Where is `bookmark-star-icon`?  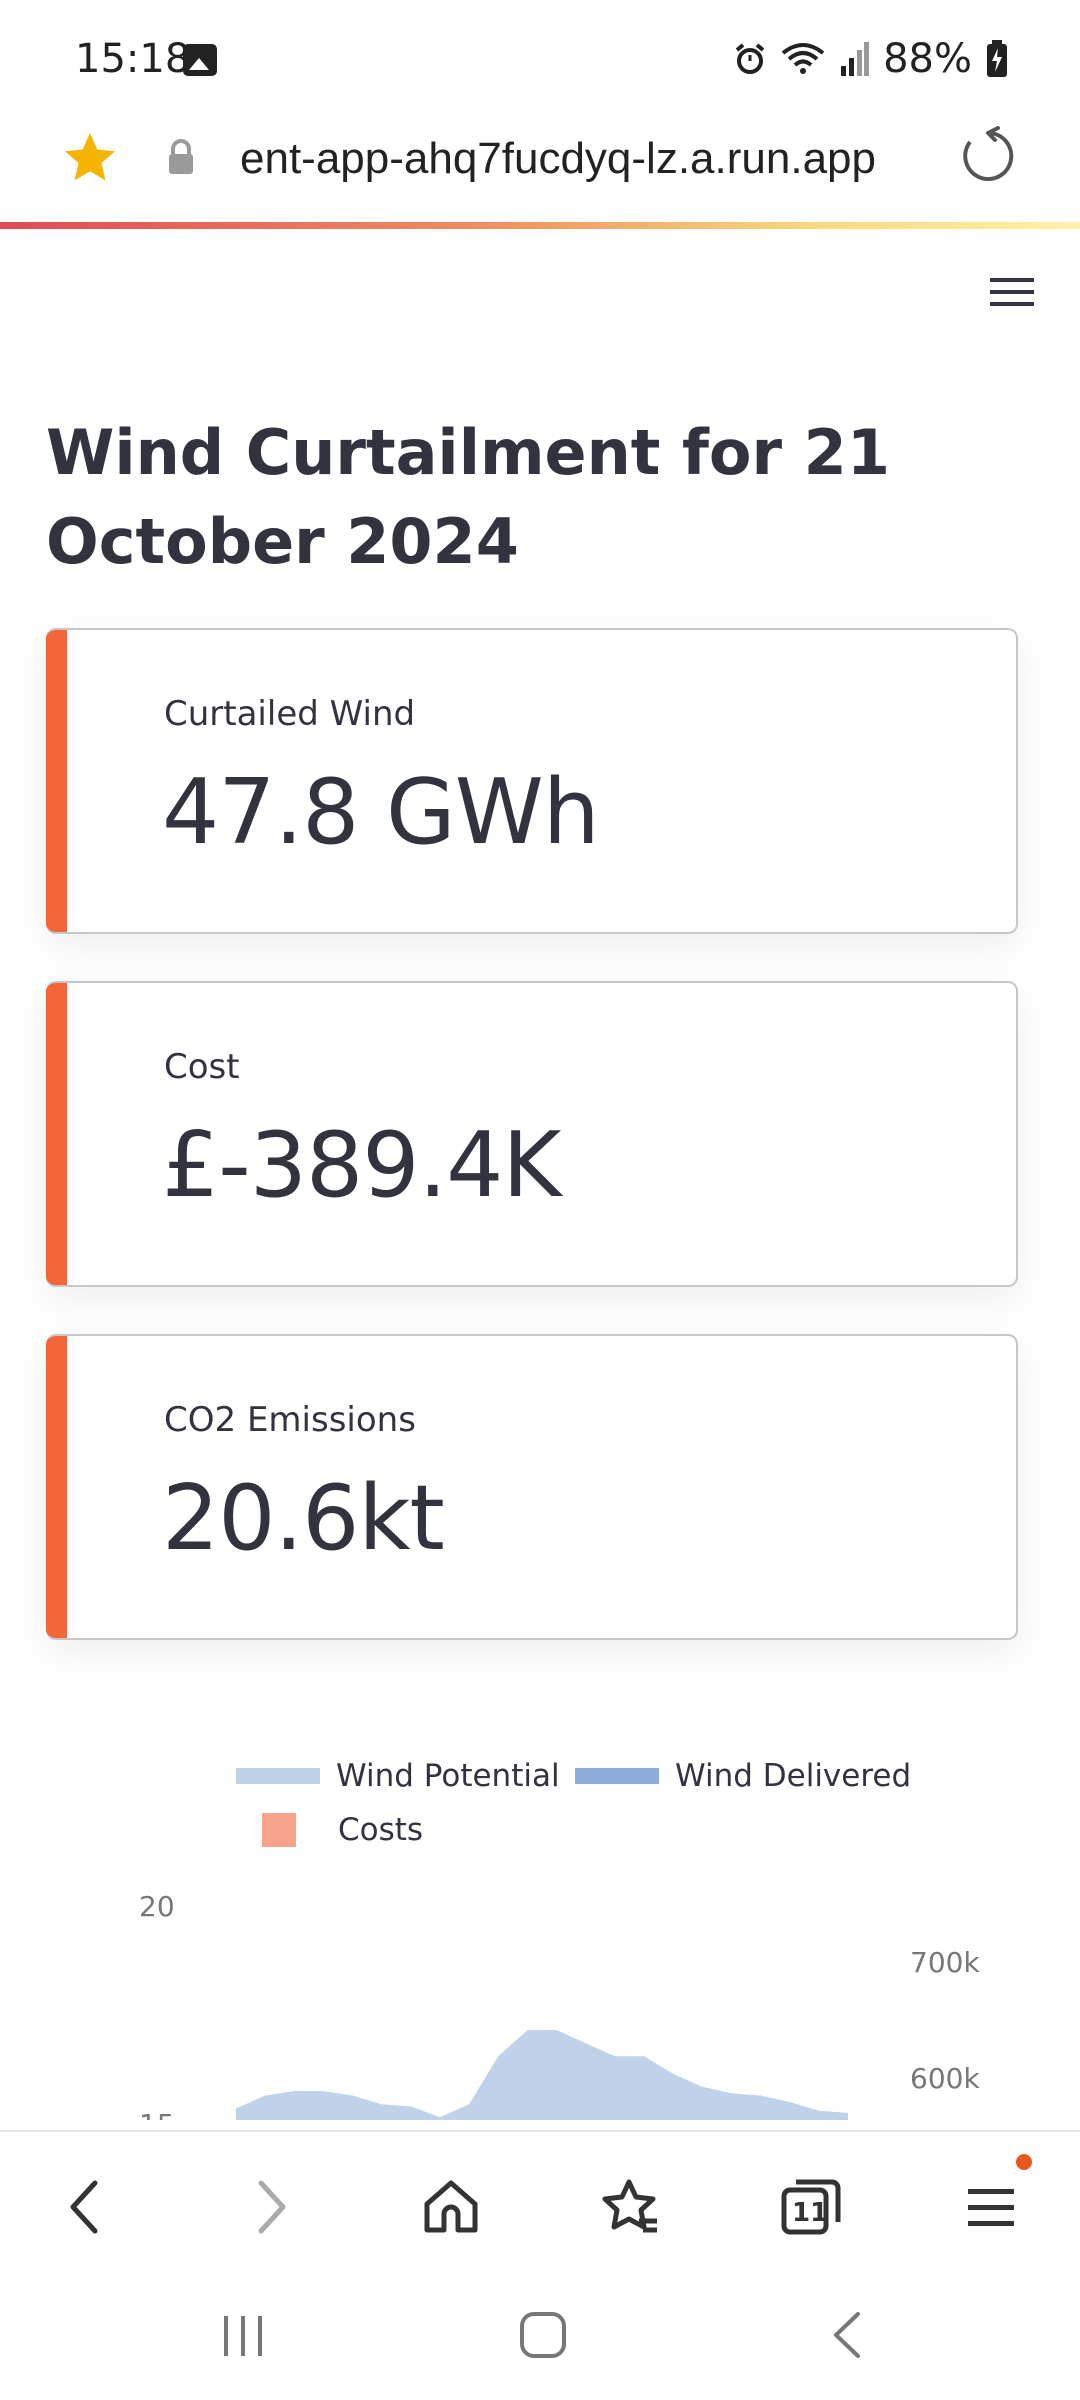 bookmark-star-icon is located at coordinates (90, 158).